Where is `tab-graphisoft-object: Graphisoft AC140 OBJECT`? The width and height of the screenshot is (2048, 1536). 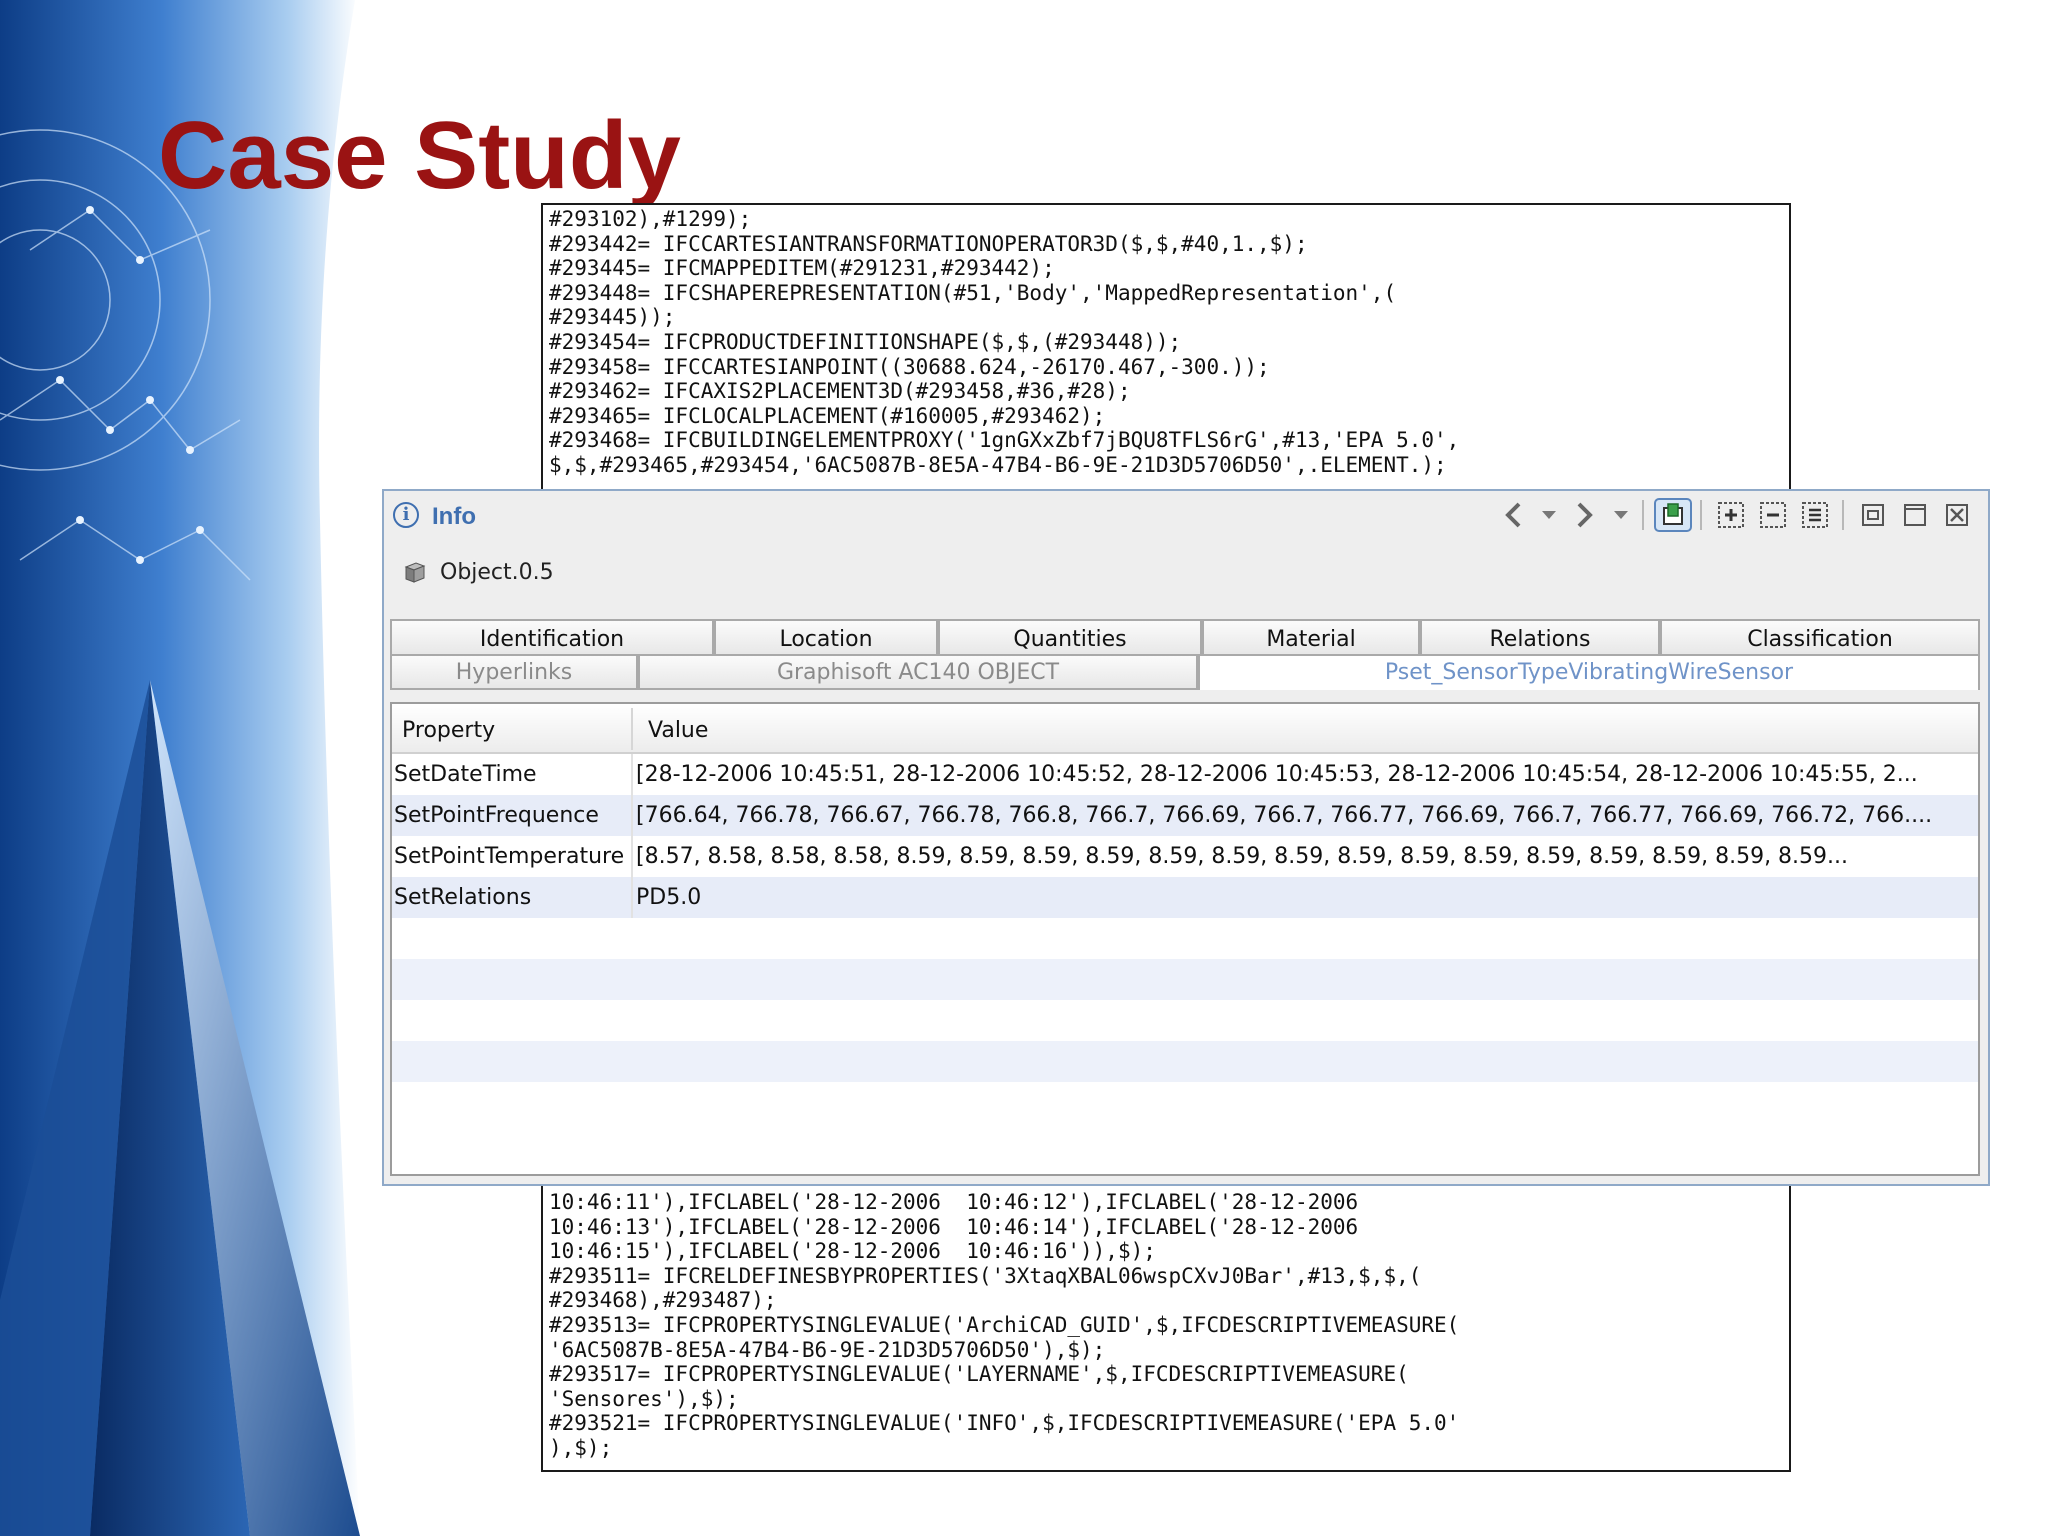
tab-graphisoft-object: Graphisoft AC140 OBJECT is located at coordinates (918, 672).